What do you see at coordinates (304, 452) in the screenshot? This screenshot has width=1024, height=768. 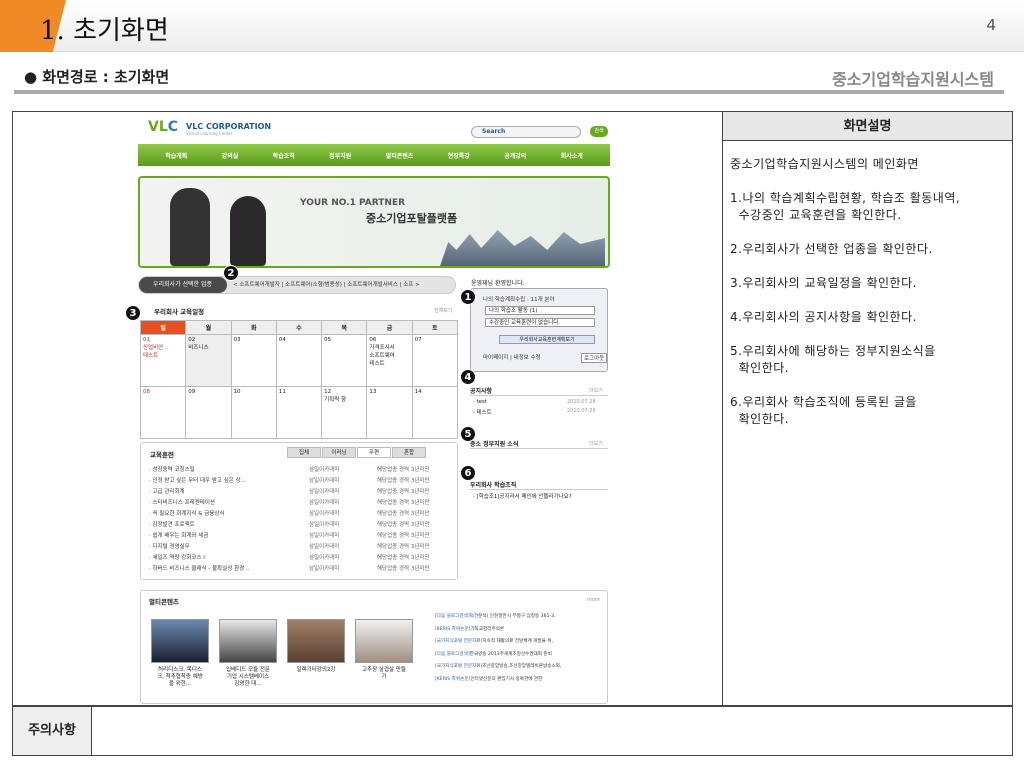 I see `training-tab: 집체` at bounding box center [304, 452].